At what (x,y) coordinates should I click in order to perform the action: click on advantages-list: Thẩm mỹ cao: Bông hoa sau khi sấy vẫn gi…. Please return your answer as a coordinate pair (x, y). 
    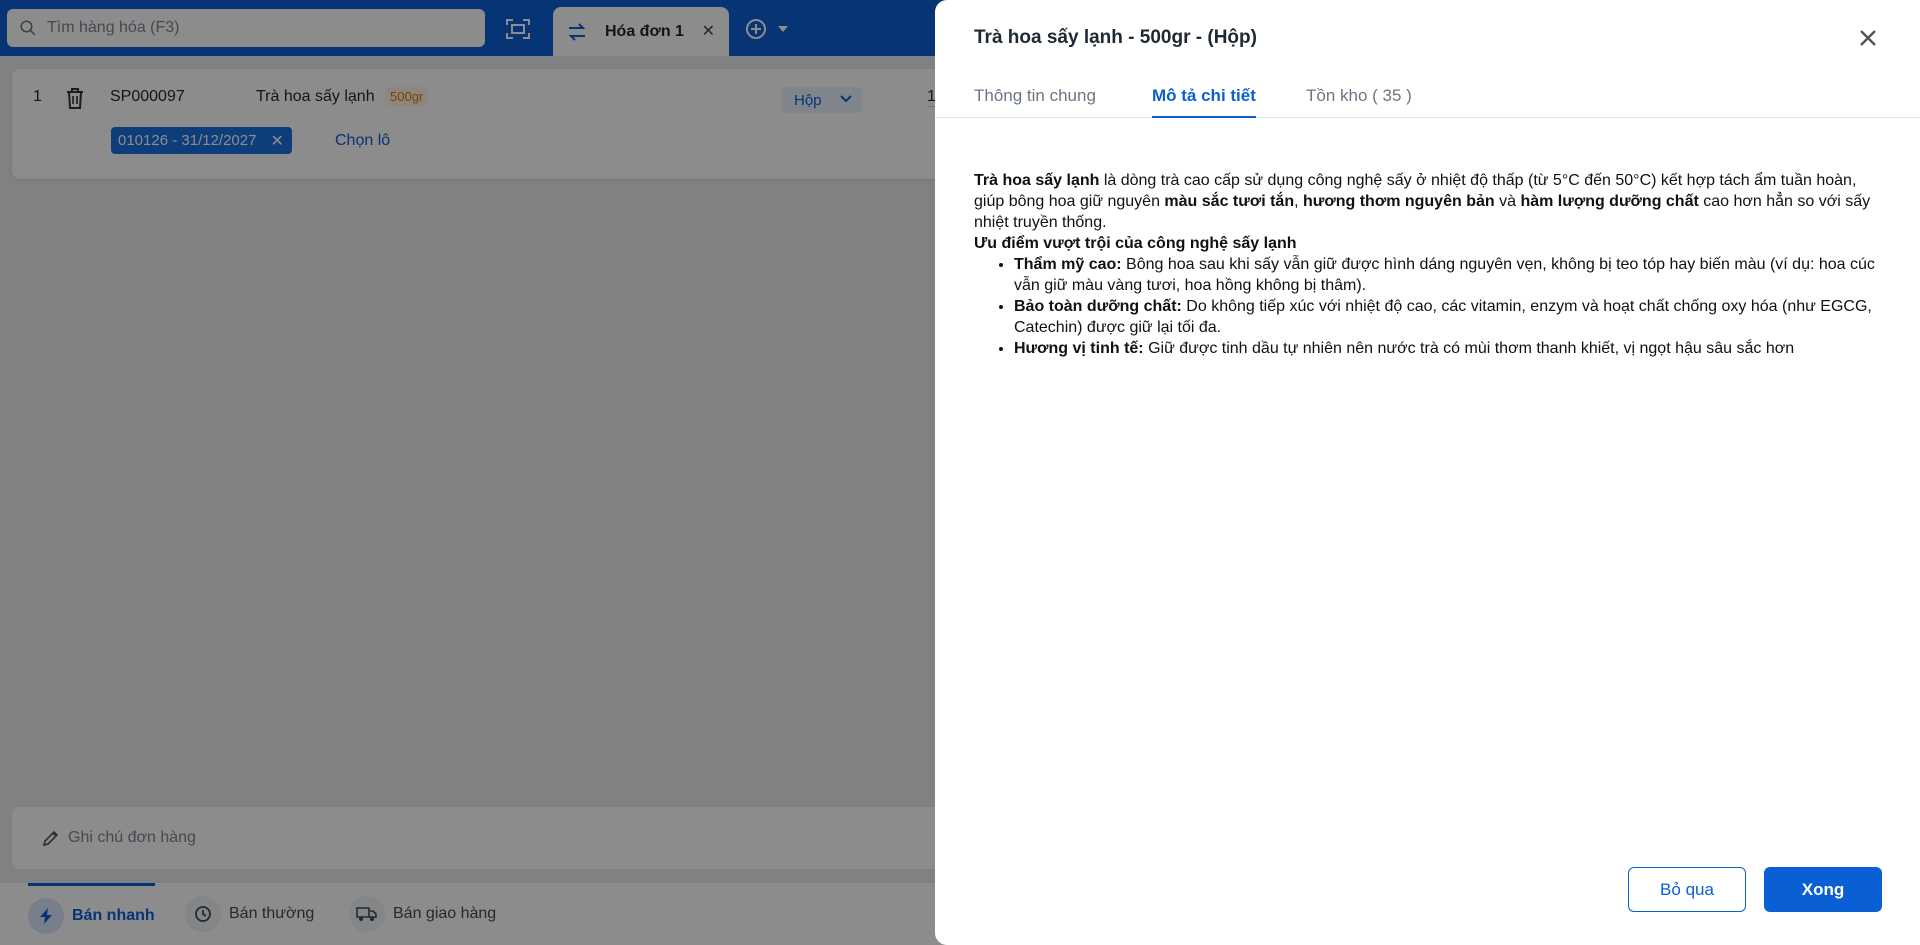
    Looking at the image, I should click on (1426, 306).